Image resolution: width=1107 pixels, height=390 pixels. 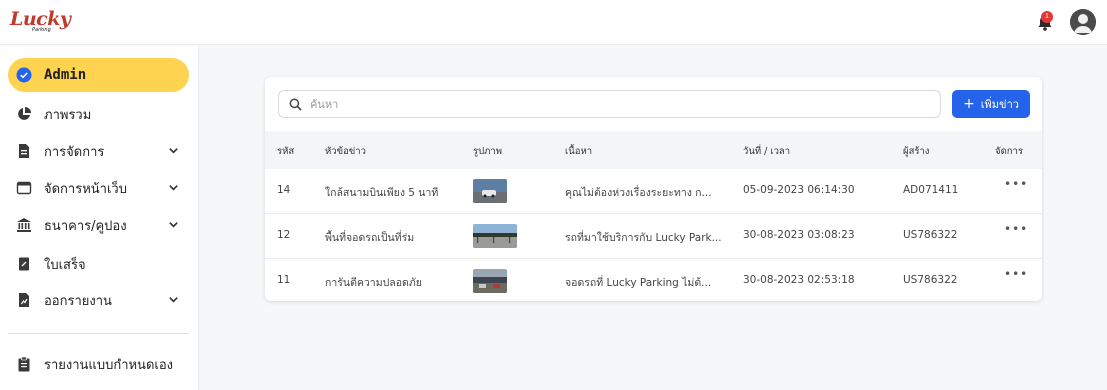 I want to click on row-datetime: 30-08-2023 02:53:18, so click(x=799, y=280).